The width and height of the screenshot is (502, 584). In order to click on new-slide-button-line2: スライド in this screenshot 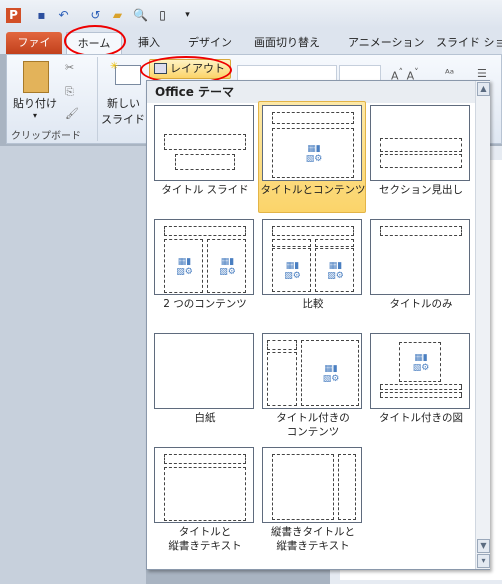, I will do `click(123, 119)`.